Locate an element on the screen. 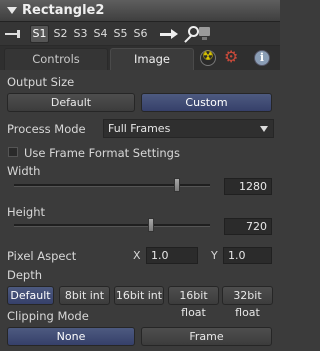  slot-s3-button: S3 is located at coordinates (80, 34).